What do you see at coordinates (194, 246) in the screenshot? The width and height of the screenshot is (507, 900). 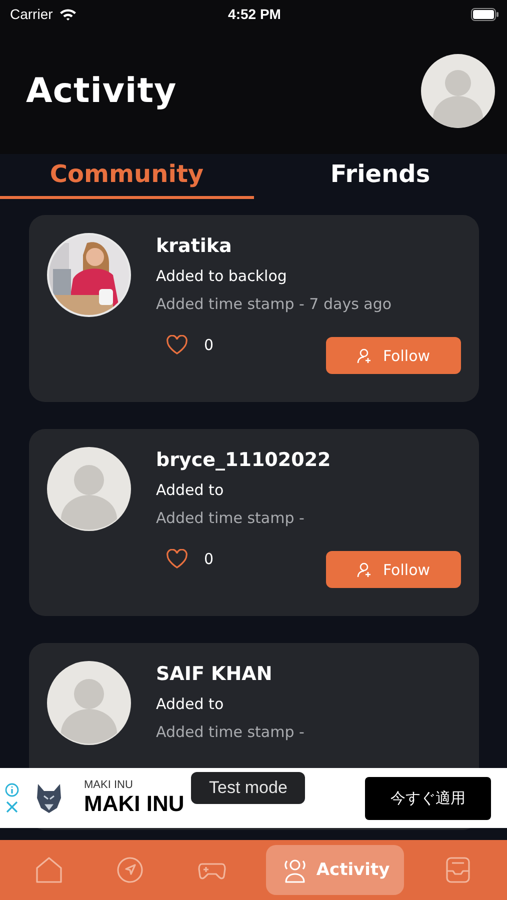 I see `username: kratika` at bounding box center [194, 246].